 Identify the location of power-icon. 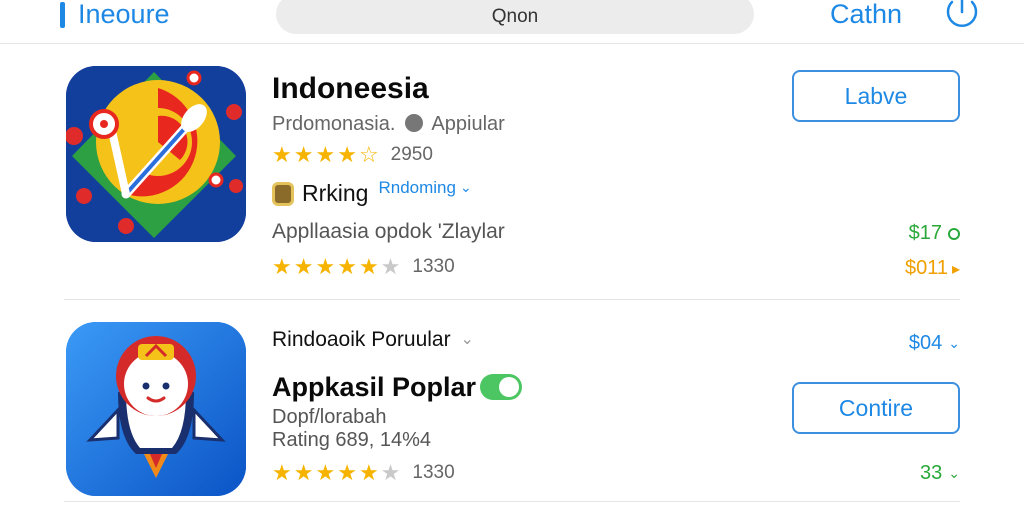
(962, 15).